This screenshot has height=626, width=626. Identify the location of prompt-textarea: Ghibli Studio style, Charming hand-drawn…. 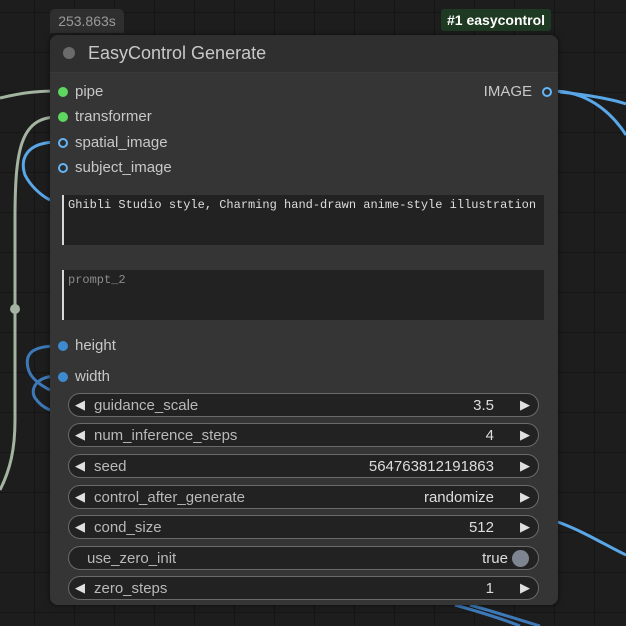
(303, 220).